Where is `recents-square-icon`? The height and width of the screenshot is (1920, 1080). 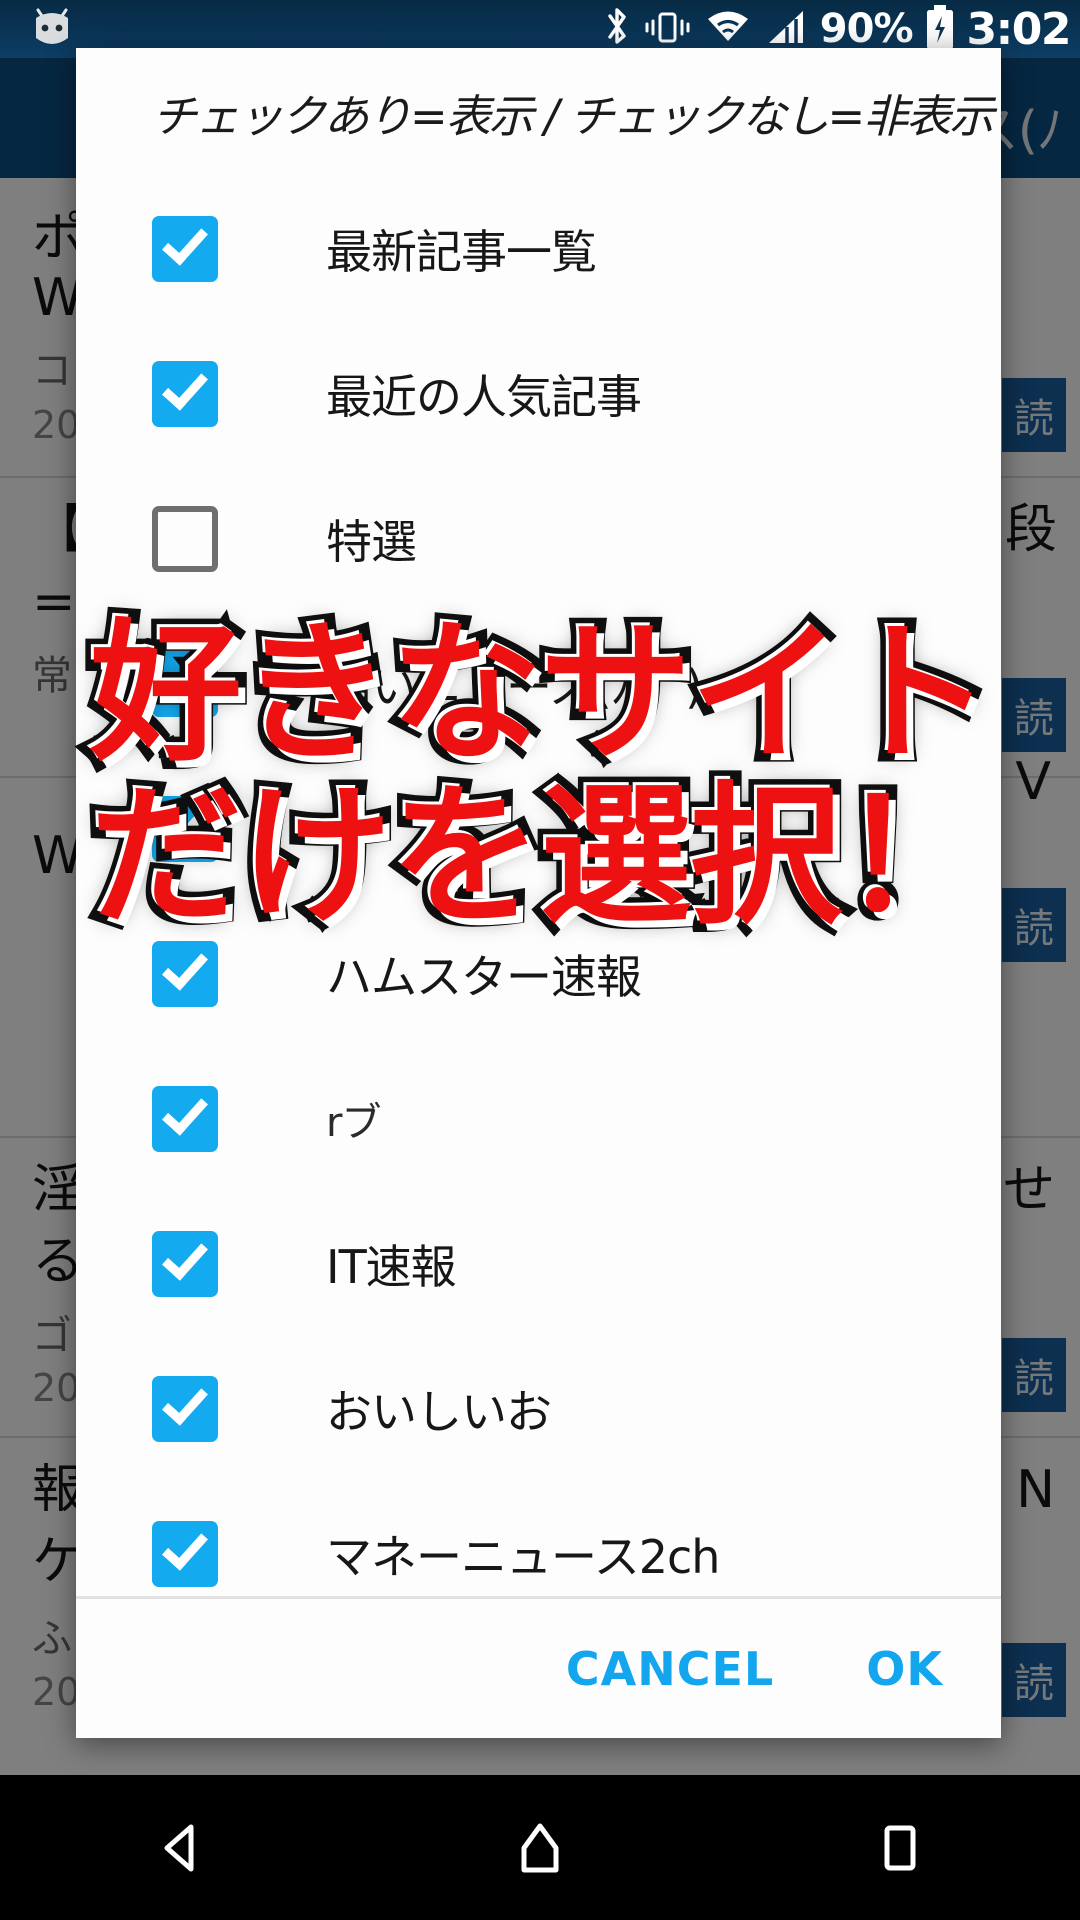 recents-square-icon is located at coordinates (900, 1847).